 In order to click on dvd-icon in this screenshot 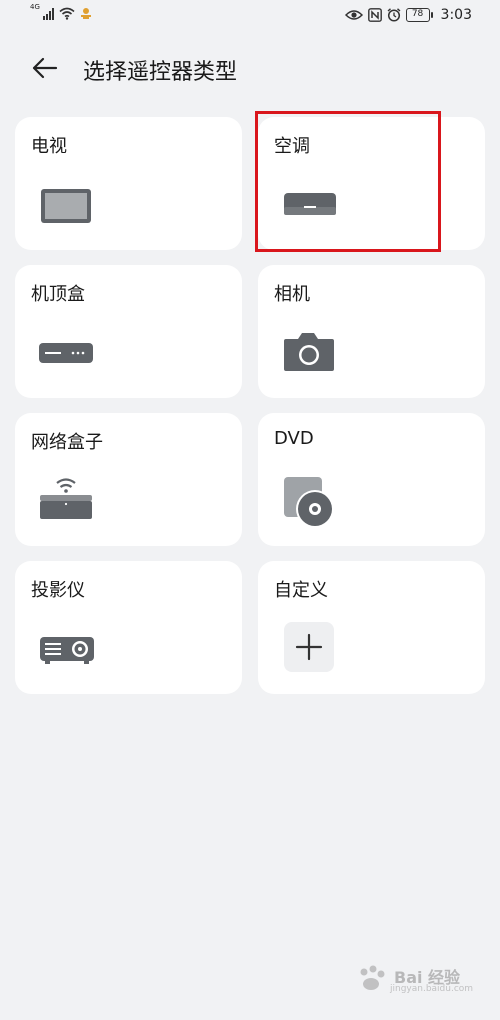, I will do `click(309, 502)`.